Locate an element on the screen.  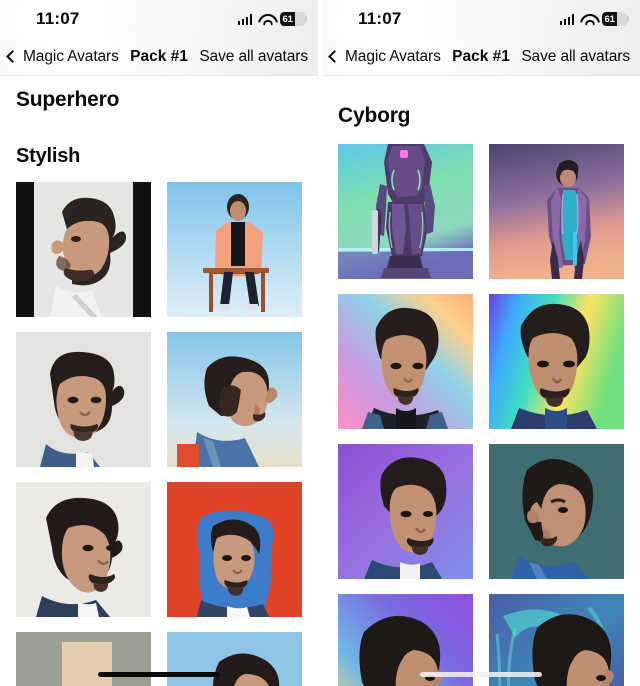
section-title-superhero: Superhero is located at coordinates (68, 99).